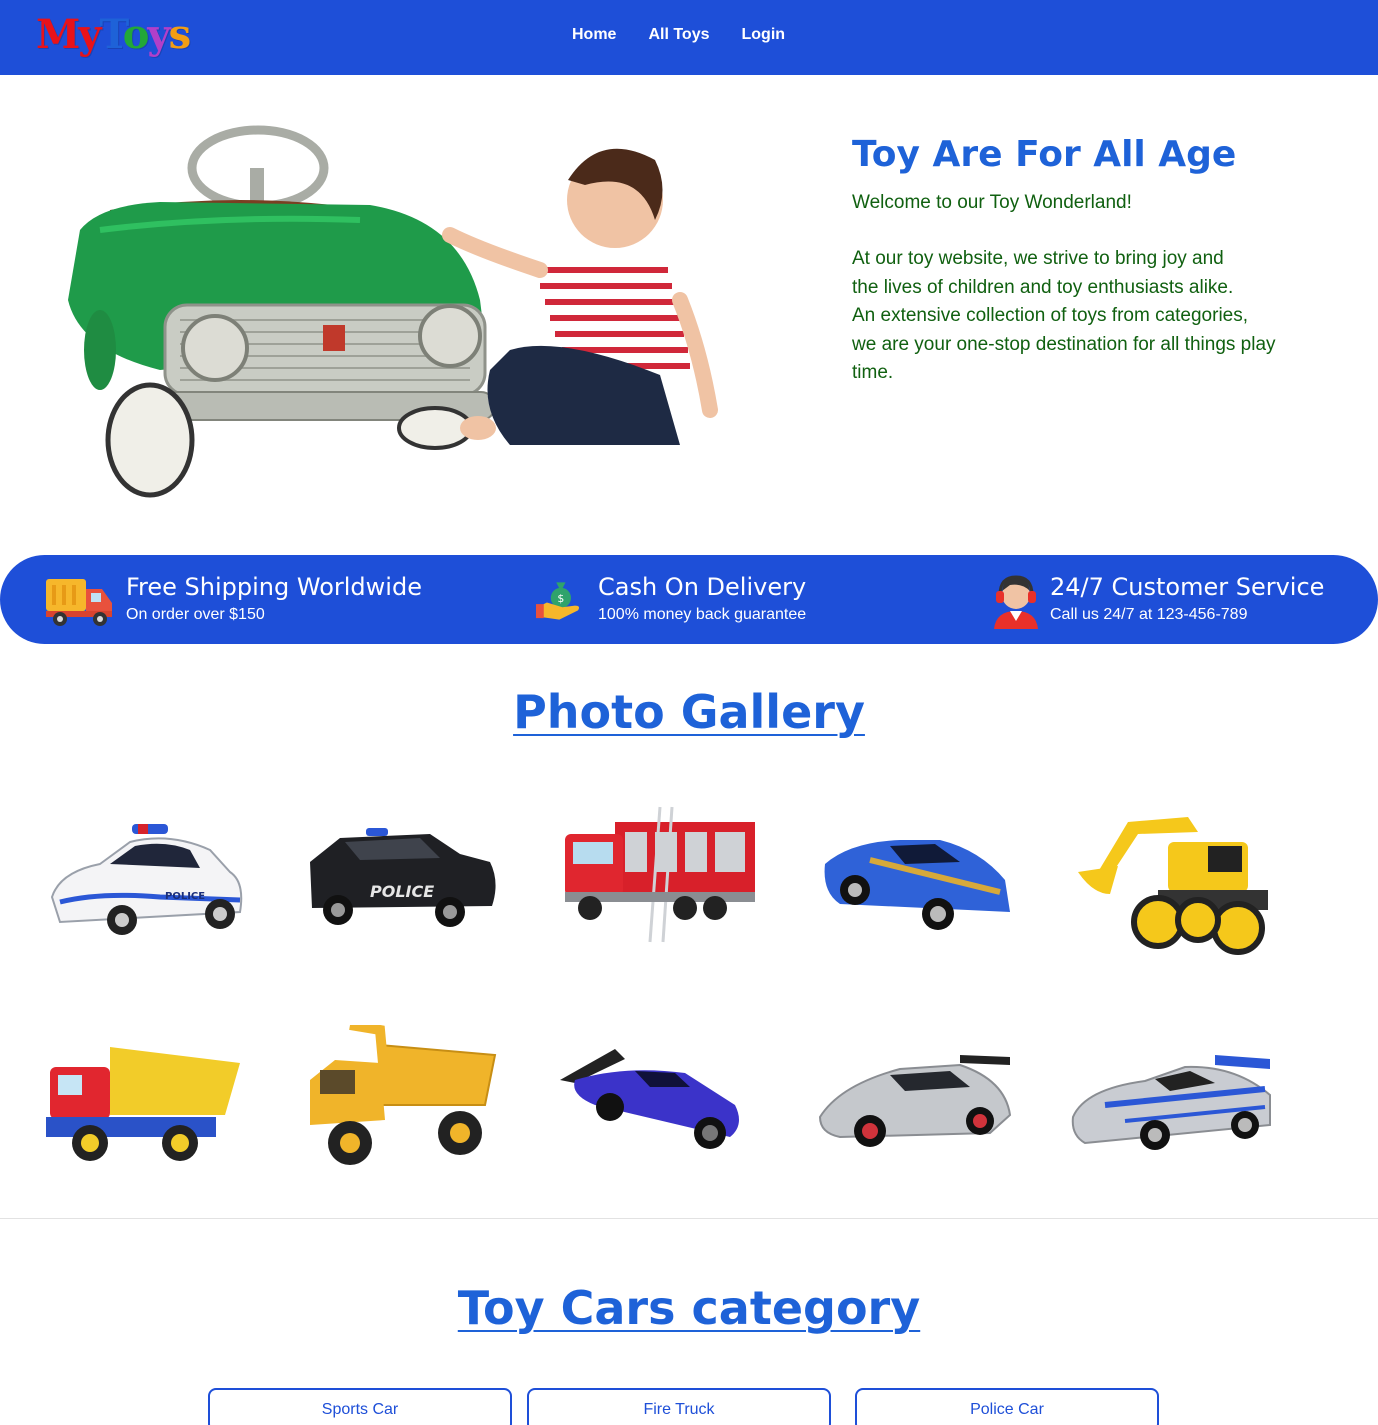 This screenshot has width=1378, height=1425. I want to click on delivery-truck-icon, so click(80, 601).